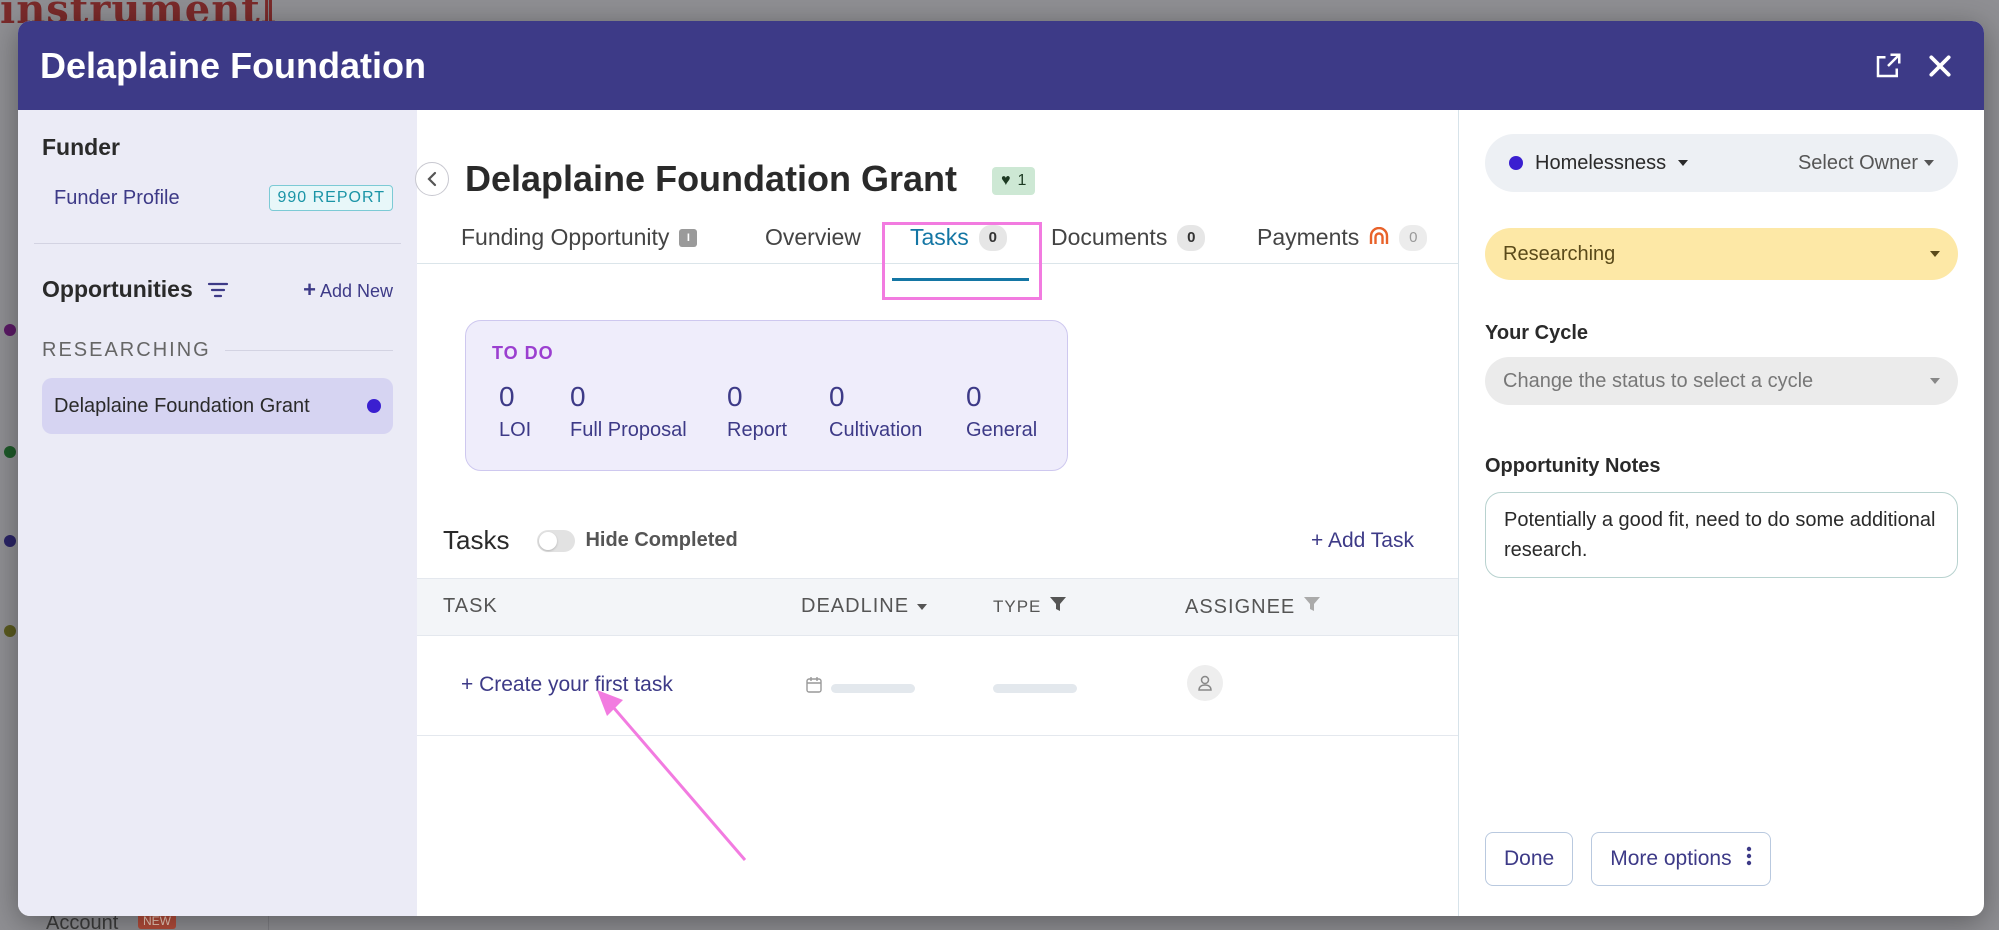 Image resolution: width=1999 pixels, height=930 pixels. What do you see at coordinates (233, 65) in the screenshot?
I see `modal-title: Delaplaine Foundation` at bounding box center [233, 65].